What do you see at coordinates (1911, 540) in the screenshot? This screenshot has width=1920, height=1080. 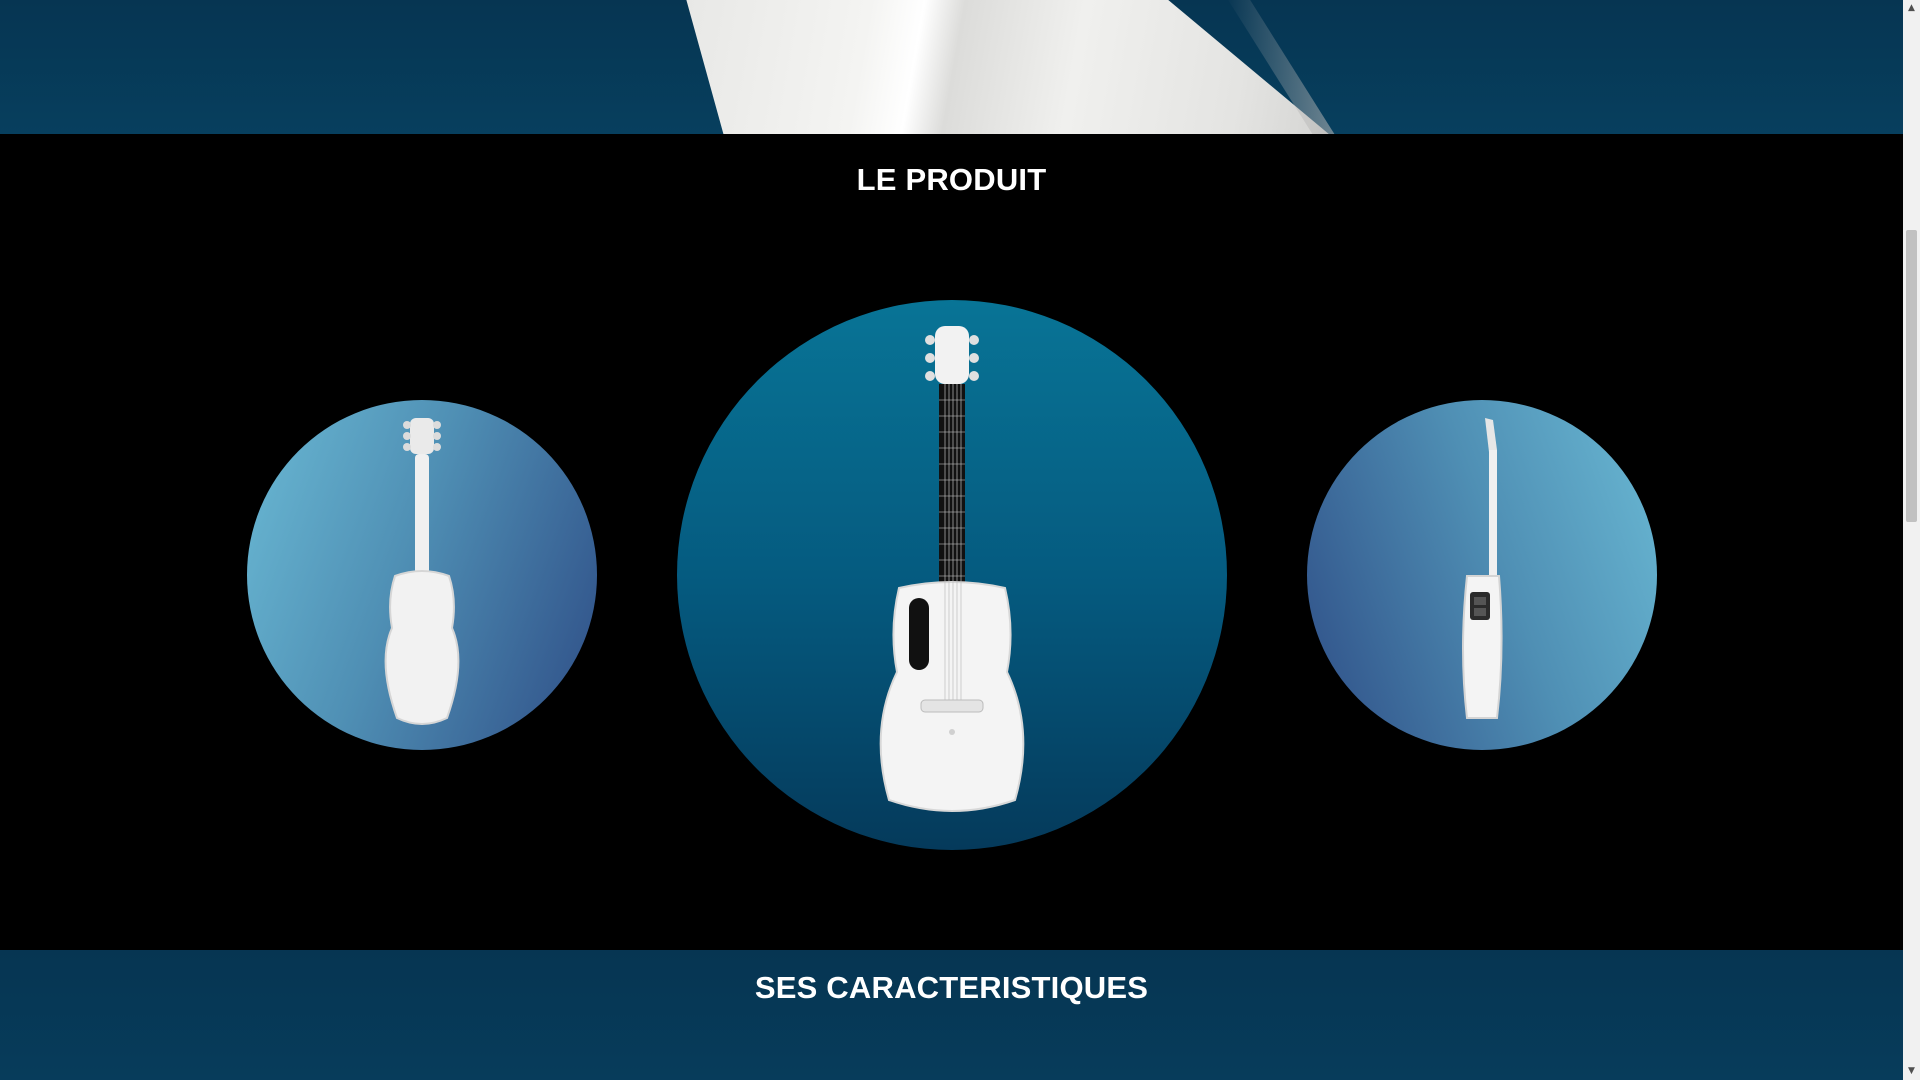 I see `vertical-scrollbar: ▲ ▼` at bounding box center [1911, 540].